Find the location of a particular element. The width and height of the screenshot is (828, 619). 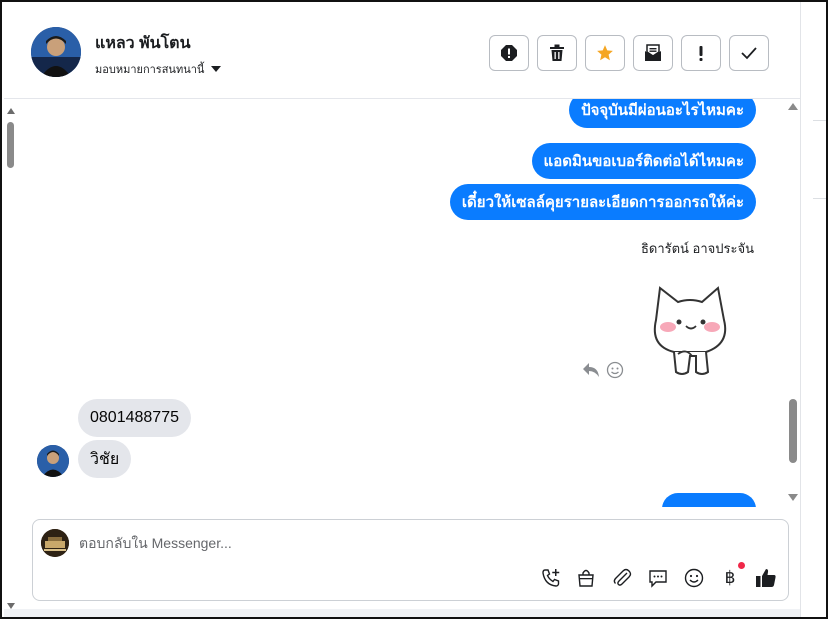

like-button is located at coordinates (766, 578).